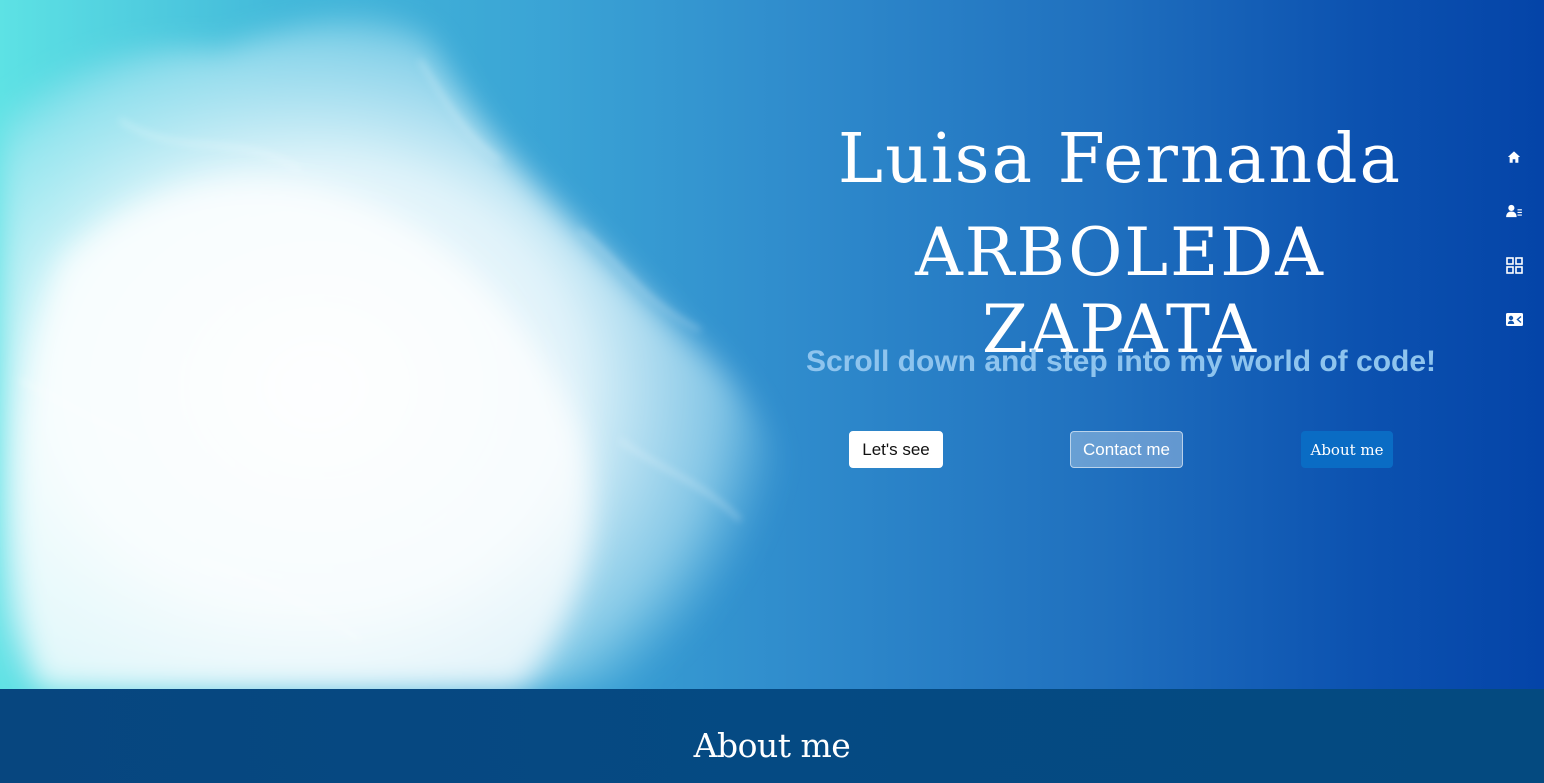  Describe the element at coordinates (1120, 159) in the screenshot. I see `name-first: Luisa Fernanda` at that location.